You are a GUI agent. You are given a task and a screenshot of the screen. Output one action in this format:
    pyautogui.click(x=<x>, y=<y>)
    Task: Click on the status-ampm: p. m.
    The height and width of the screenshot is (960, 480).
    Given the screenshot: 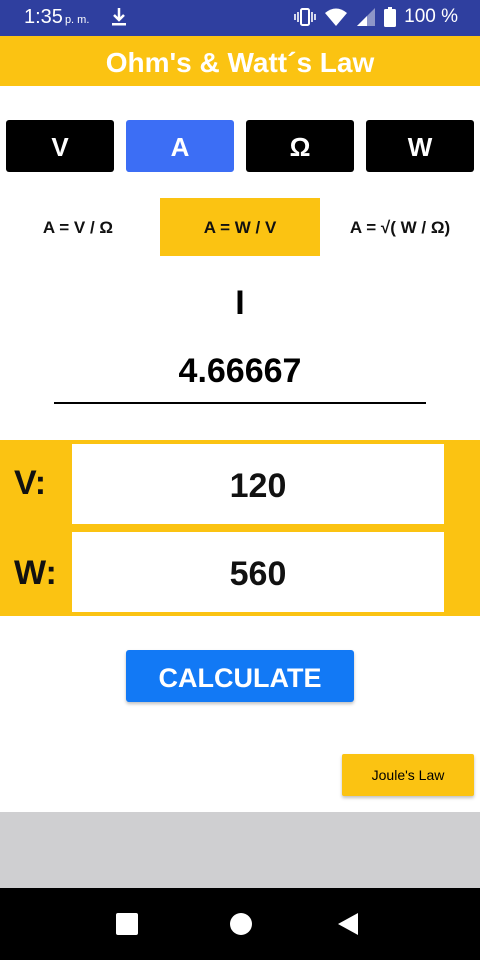 What is the action you would take?
    pyautogui.click(x=77, y=20)
    